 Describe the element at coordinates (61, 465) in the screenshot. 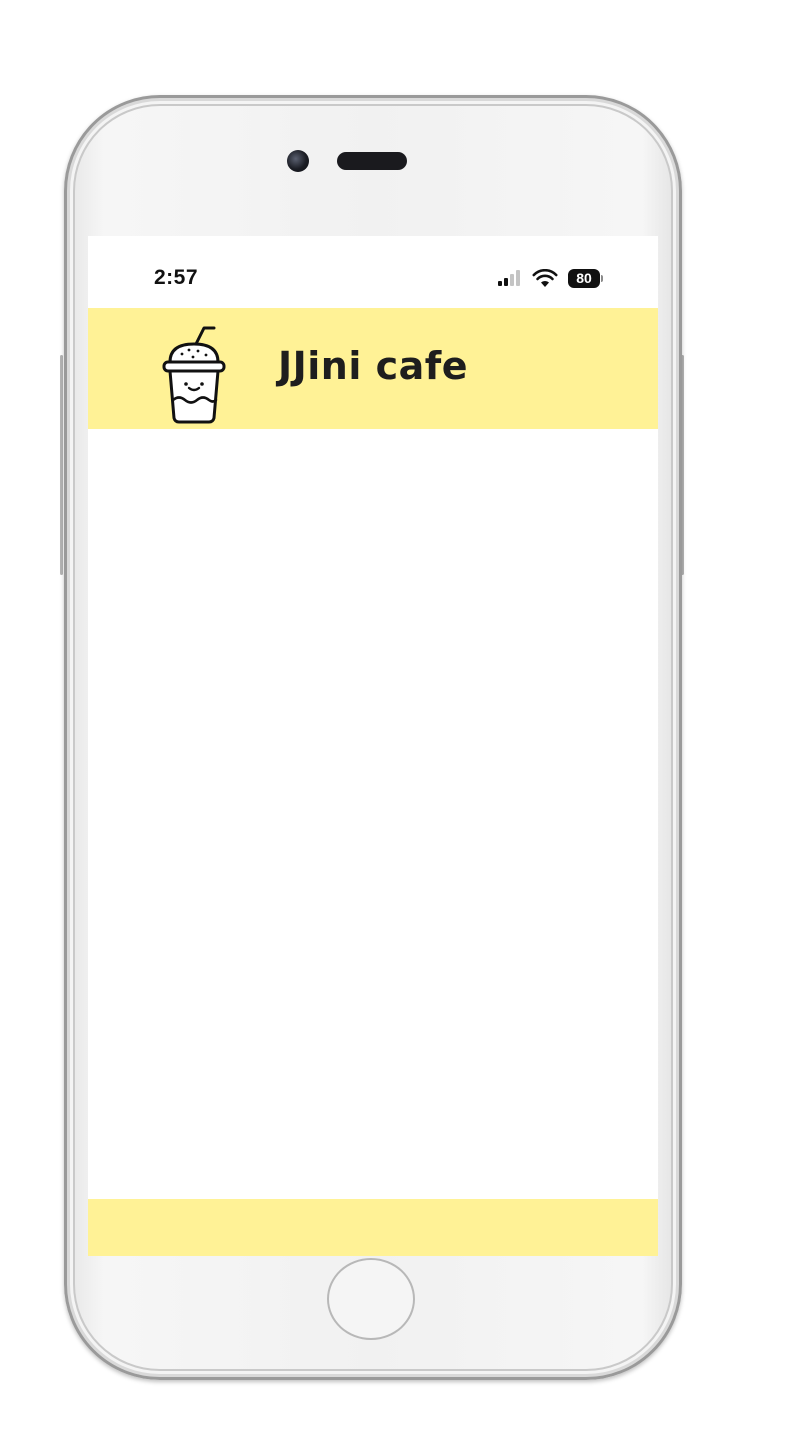

I see `phone-side-button-left` at that location.